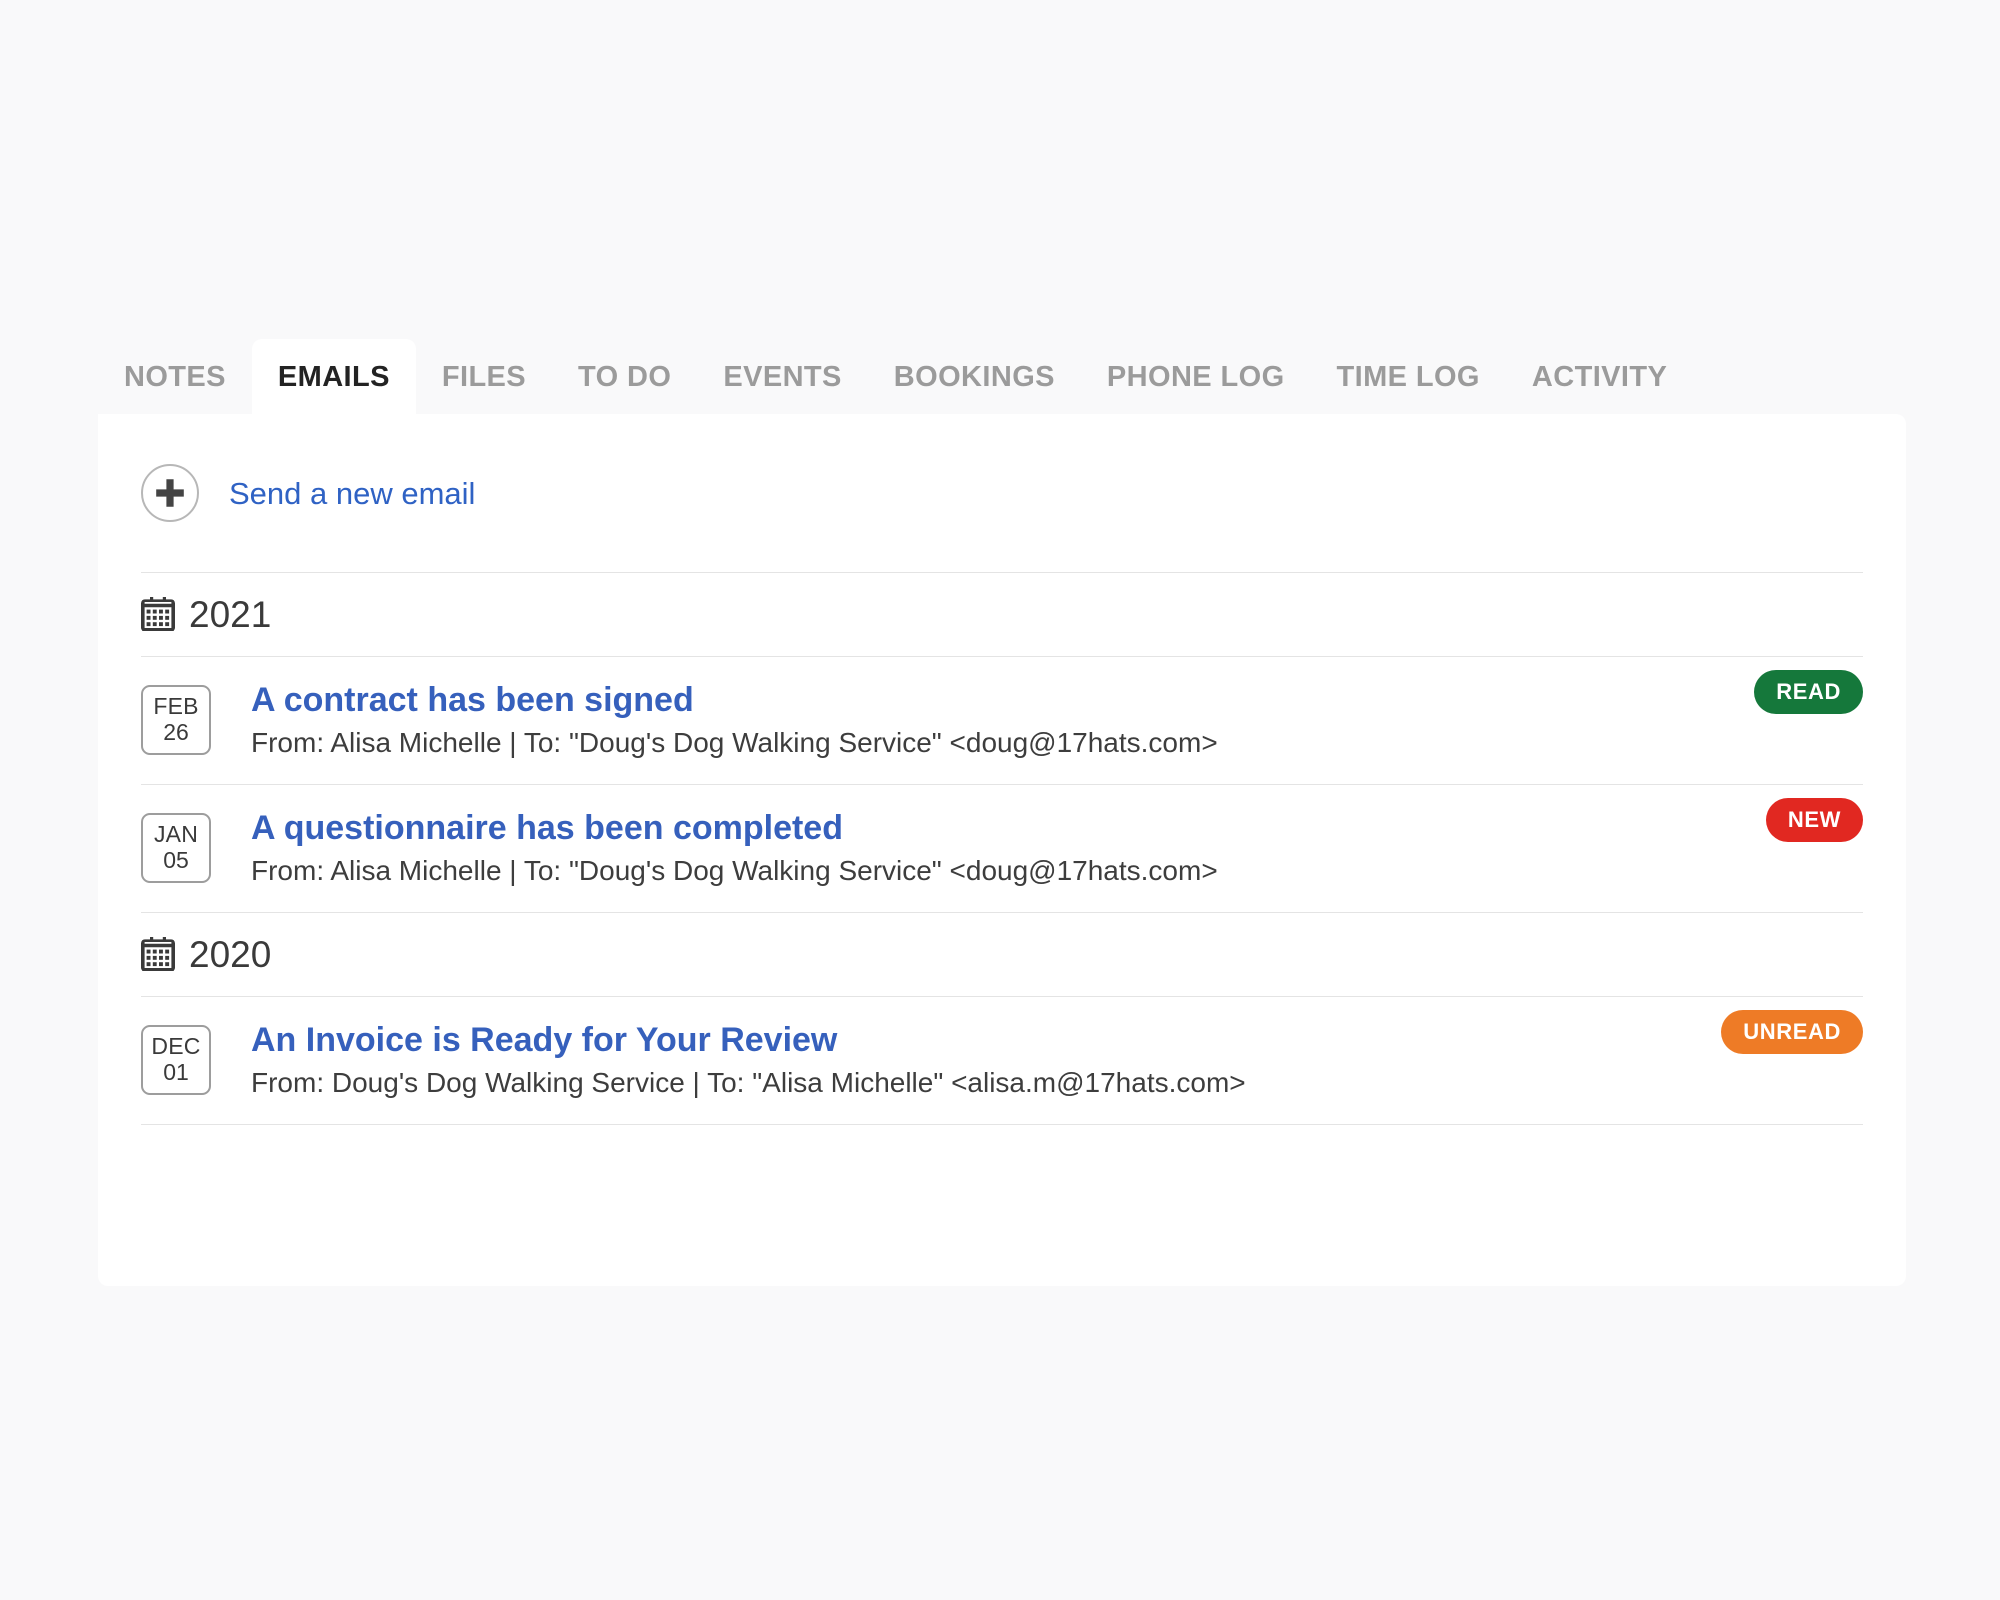  I want to click on email-subject-link: A contract has been signed, so click(990, 700).